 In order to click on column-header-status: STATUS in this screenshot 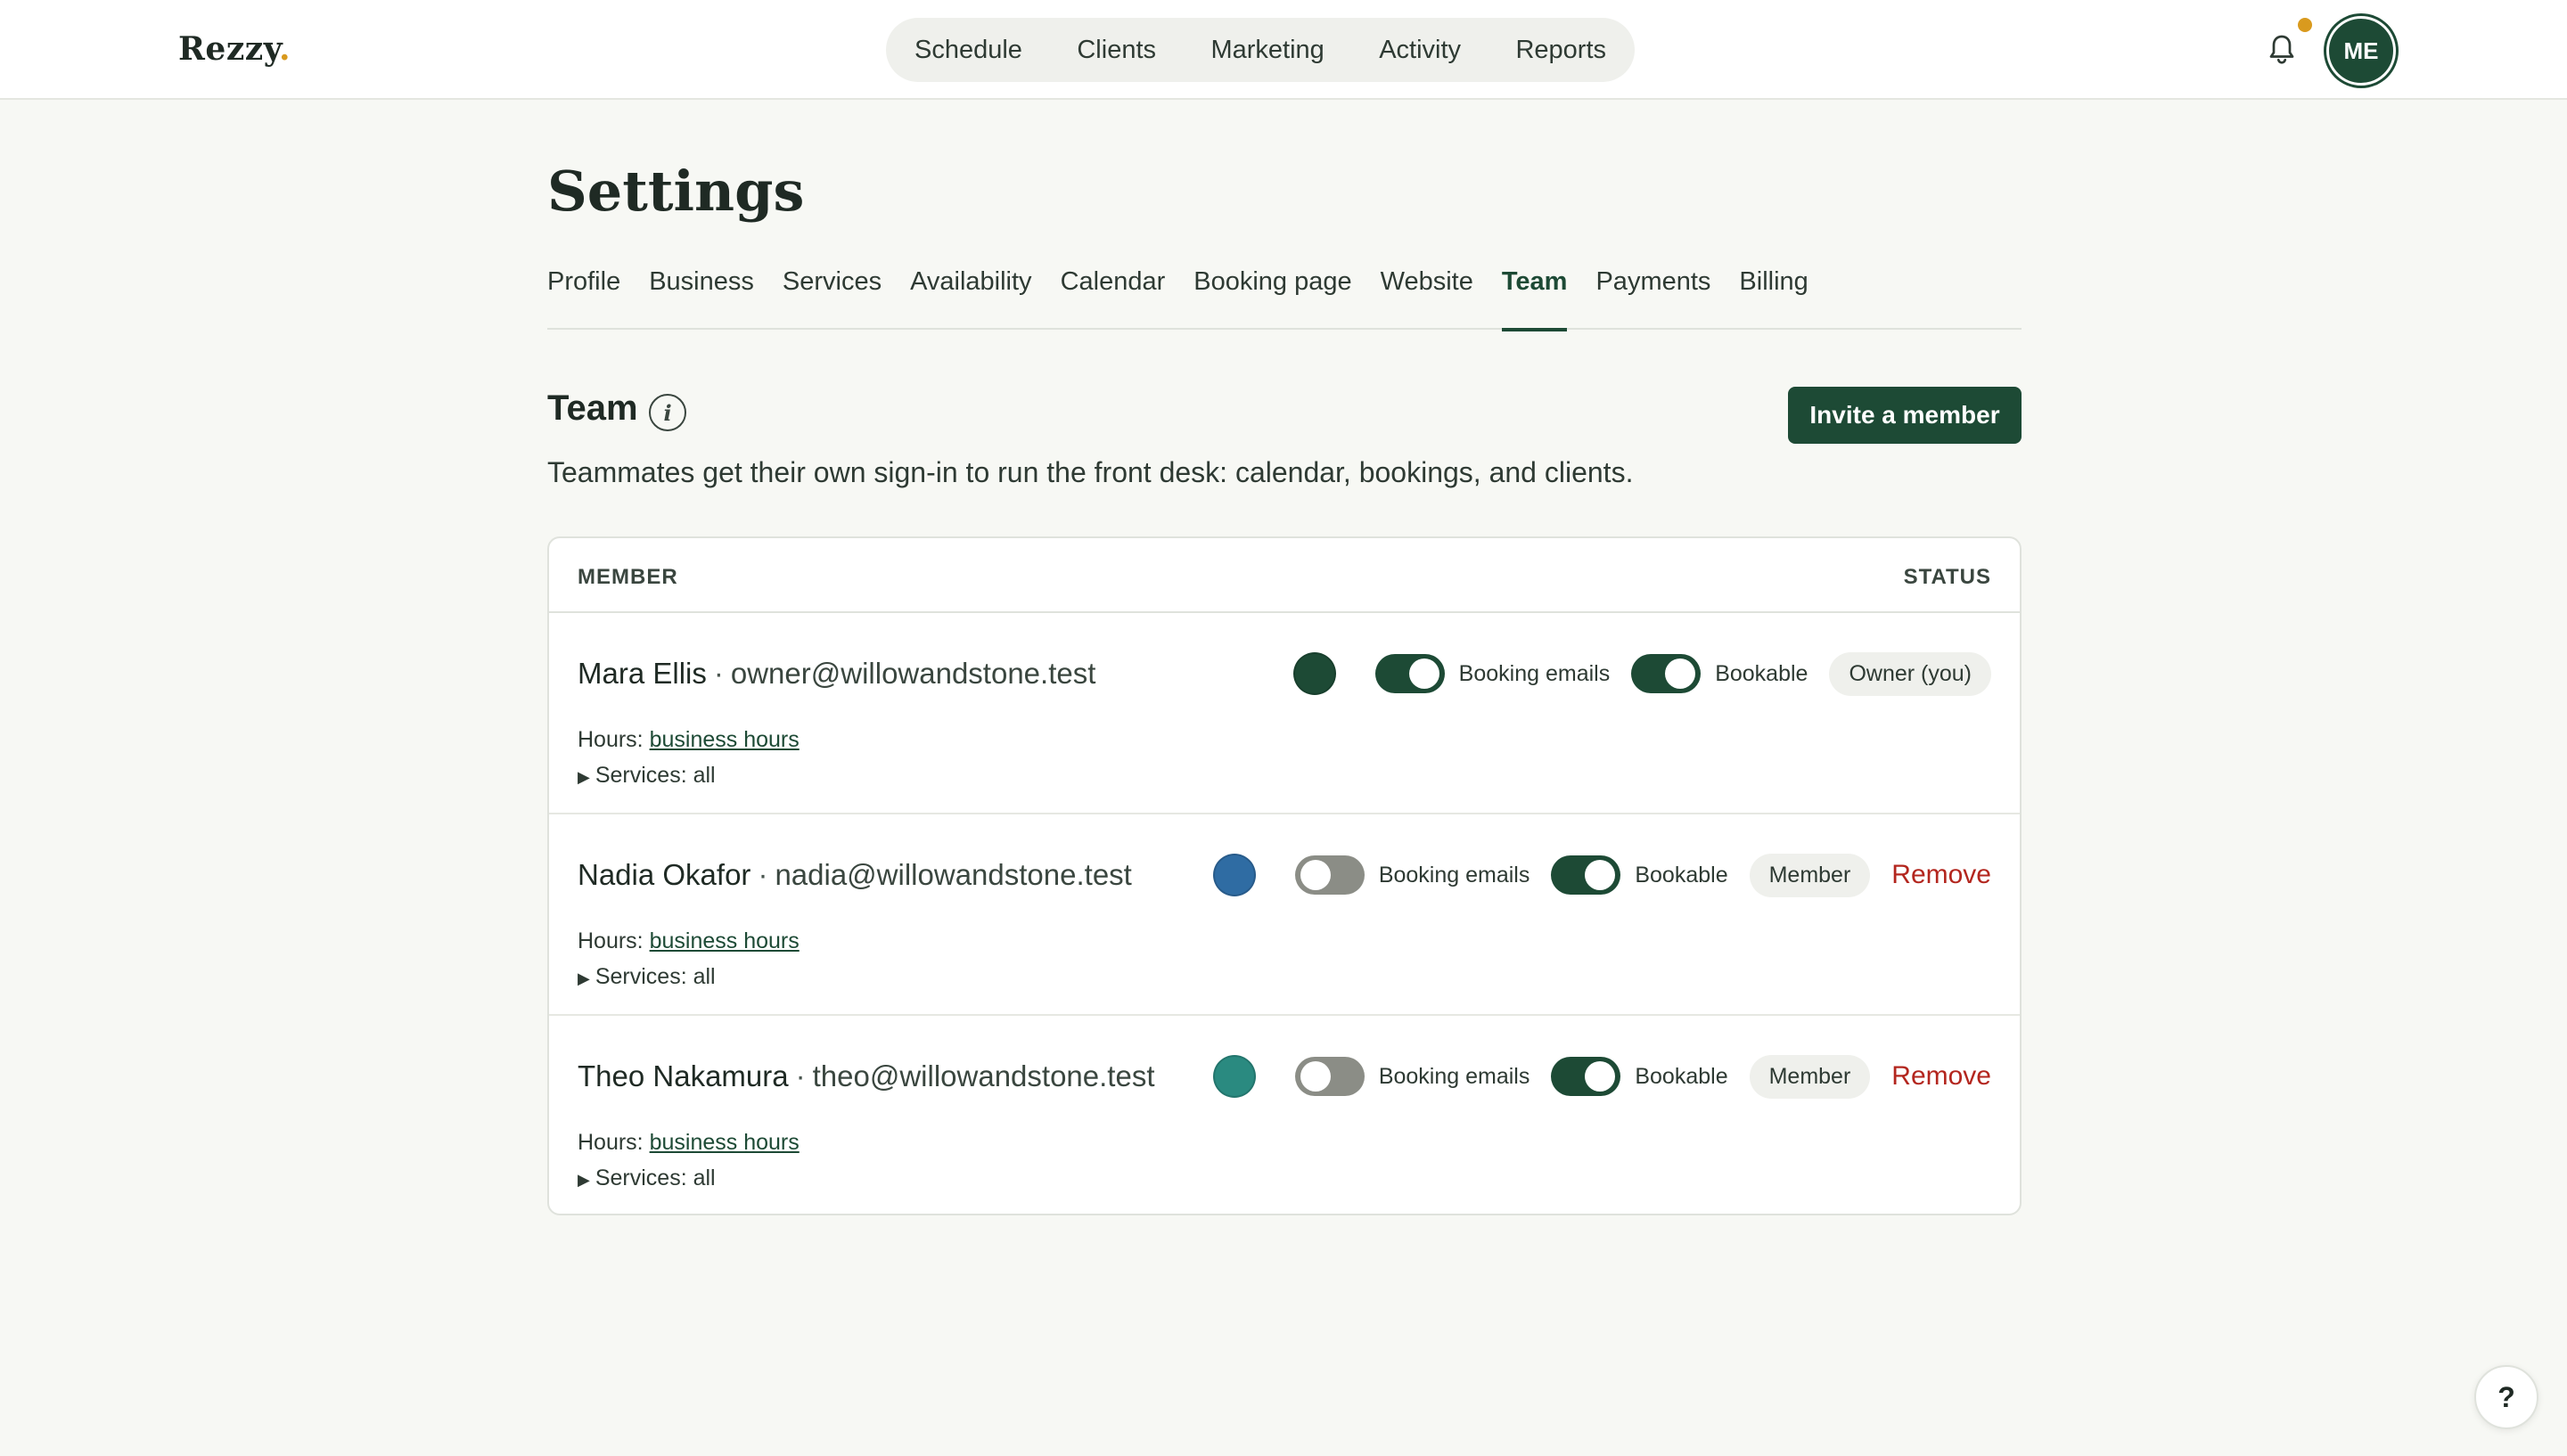, I will do `click(1947, 577)`.